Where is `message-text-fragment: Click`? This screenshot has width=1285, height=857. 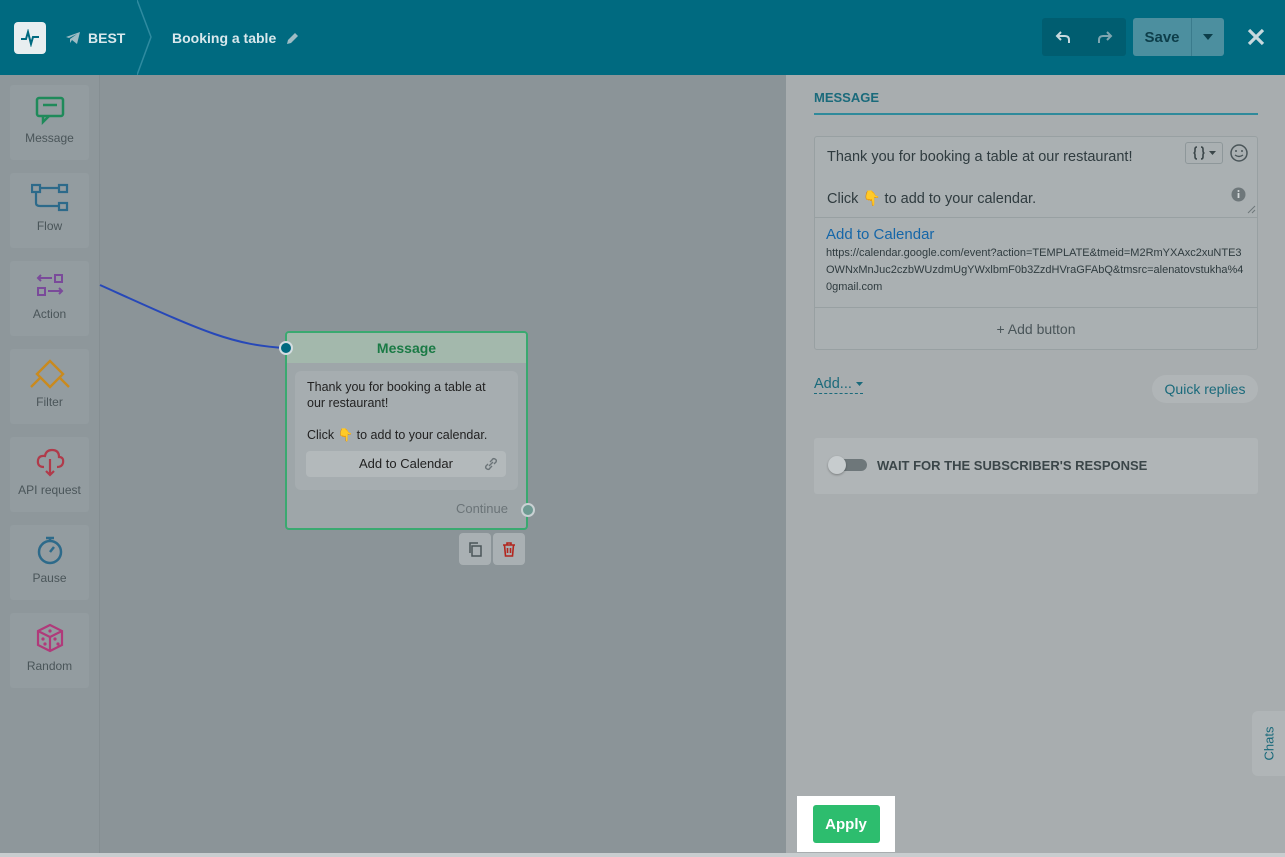
message-text-fragment: Click is located at coordinates (843, 199).